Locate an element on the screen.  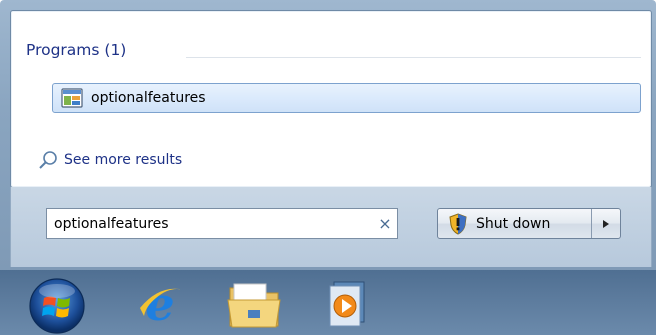
search-box: × is located at coordinates (222, 223).